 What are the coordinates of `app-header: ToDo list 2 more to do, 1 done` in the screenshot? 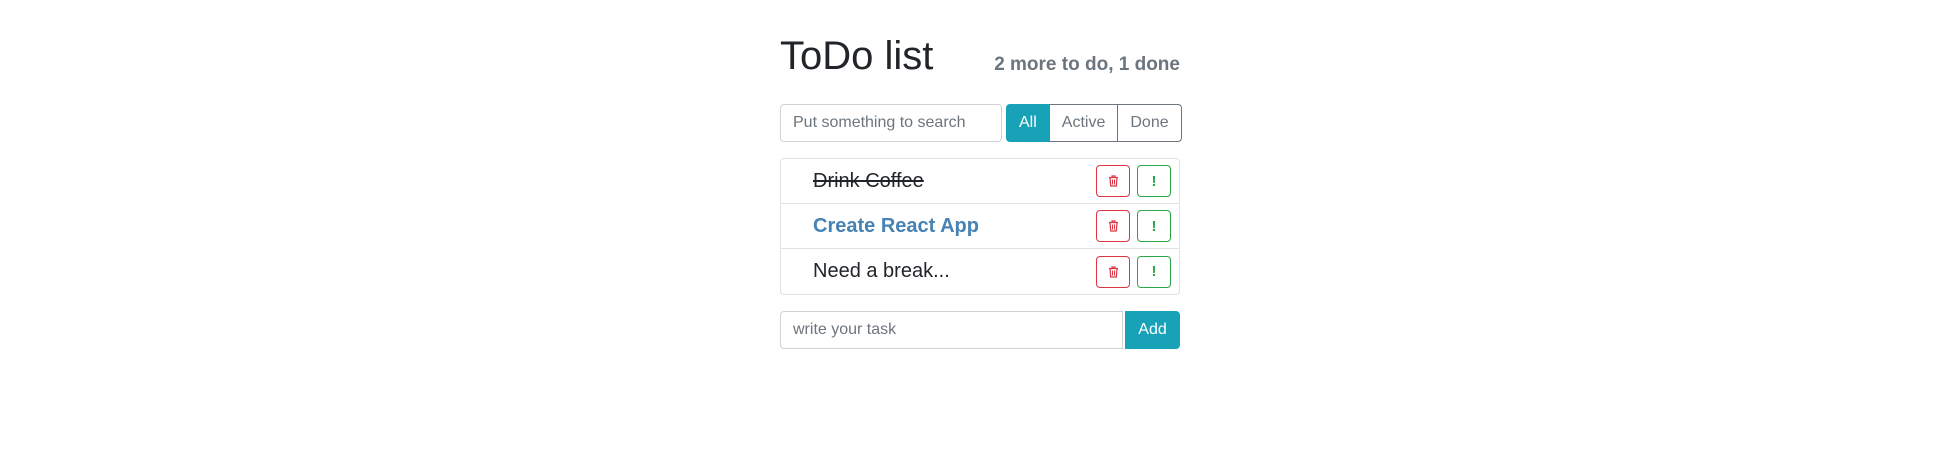 It's located at (980, 53).